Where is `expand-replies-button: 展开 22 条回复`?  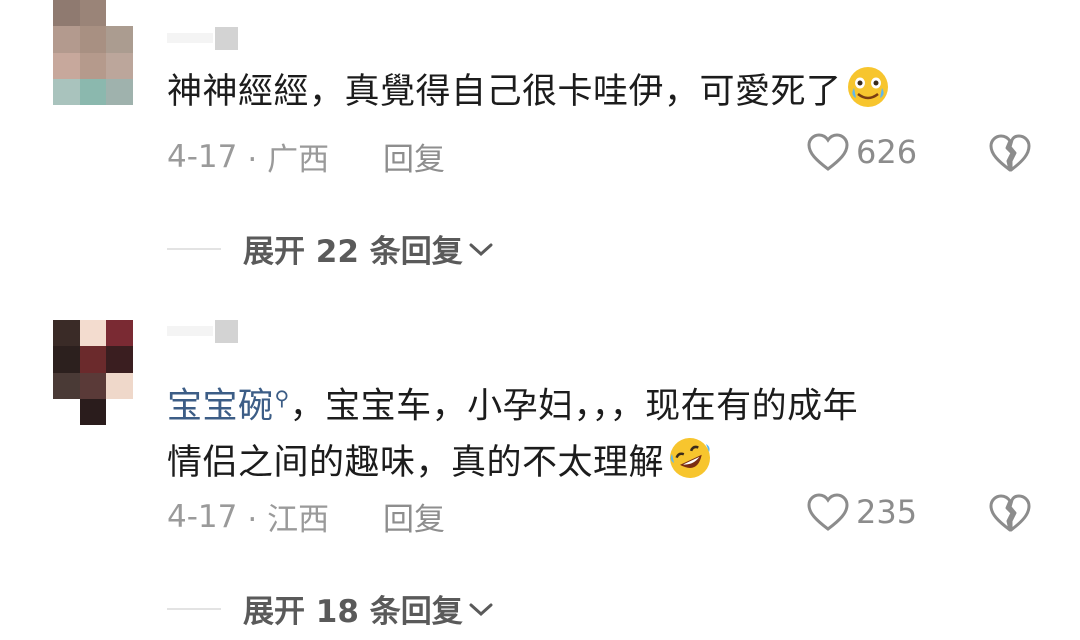
expand-replies-button: 展开 22 条回复 is located at coordinates (331, 248).